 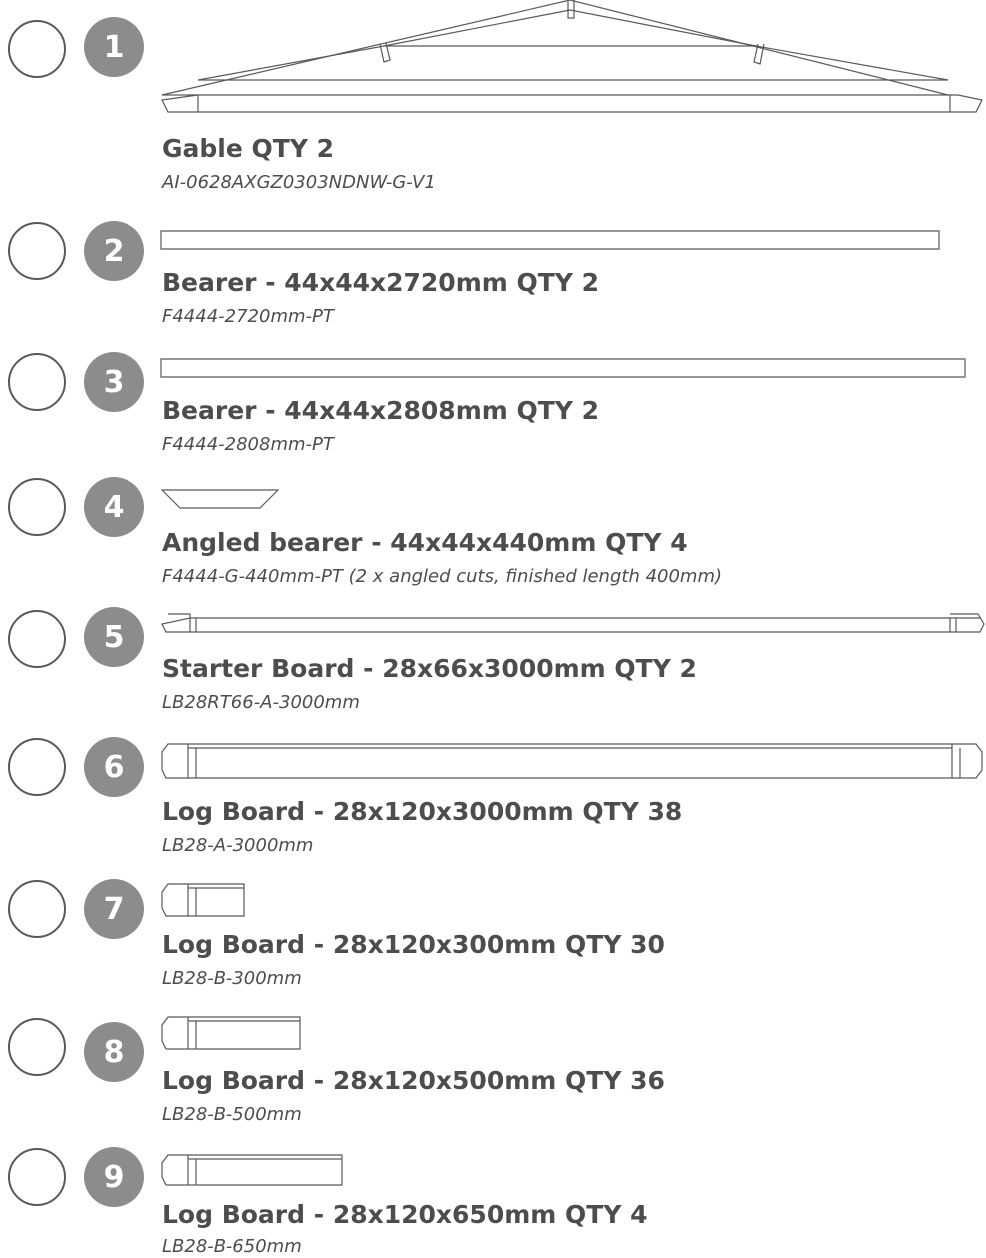 I want to click on item-code: AI-0628AXGZ0303NDNW-G-V1, so click(x=299, y=182).